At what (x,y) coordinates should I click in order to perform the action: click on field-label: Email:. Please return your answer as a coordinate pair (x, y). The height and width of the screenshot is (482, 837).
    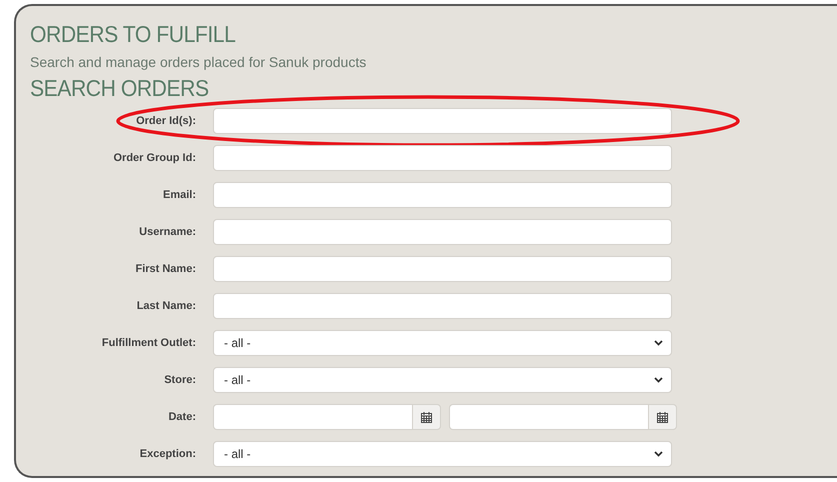
    Looking at the image, I should click on (179, 195).